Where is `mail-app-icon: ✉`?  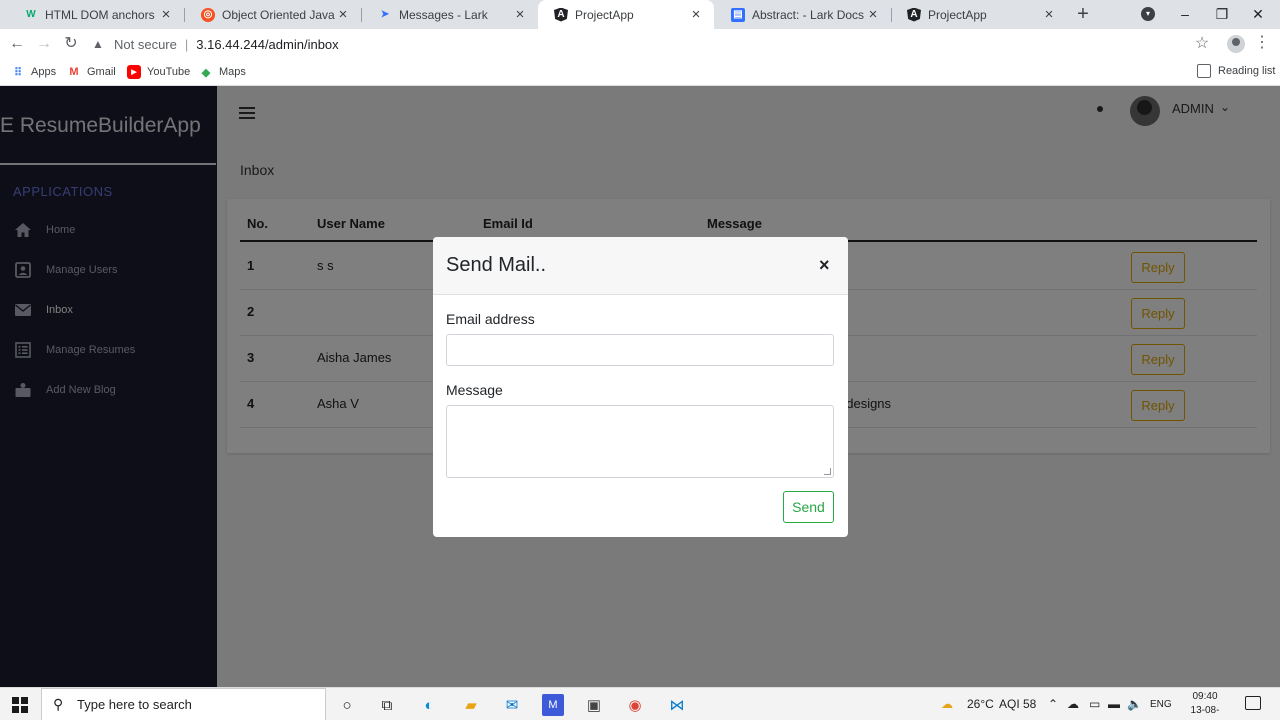 mail-app-icon: ✉ is located at coordinates (512, 705).